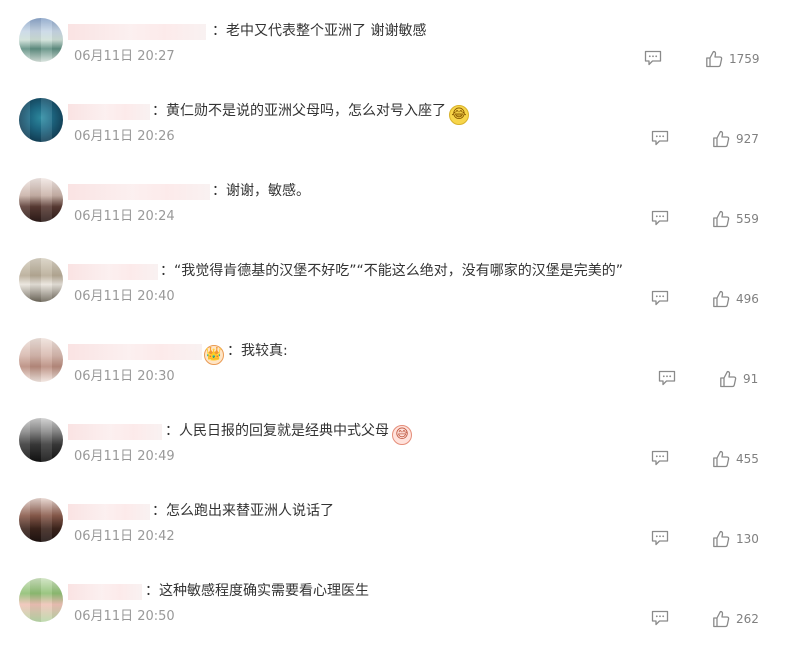 This screenshot has height=654, width=786. What do you see at coordinates (257, 351) in the screenshot?
I see `comment-text: ：我较真:` at bounding box center [257, 351].